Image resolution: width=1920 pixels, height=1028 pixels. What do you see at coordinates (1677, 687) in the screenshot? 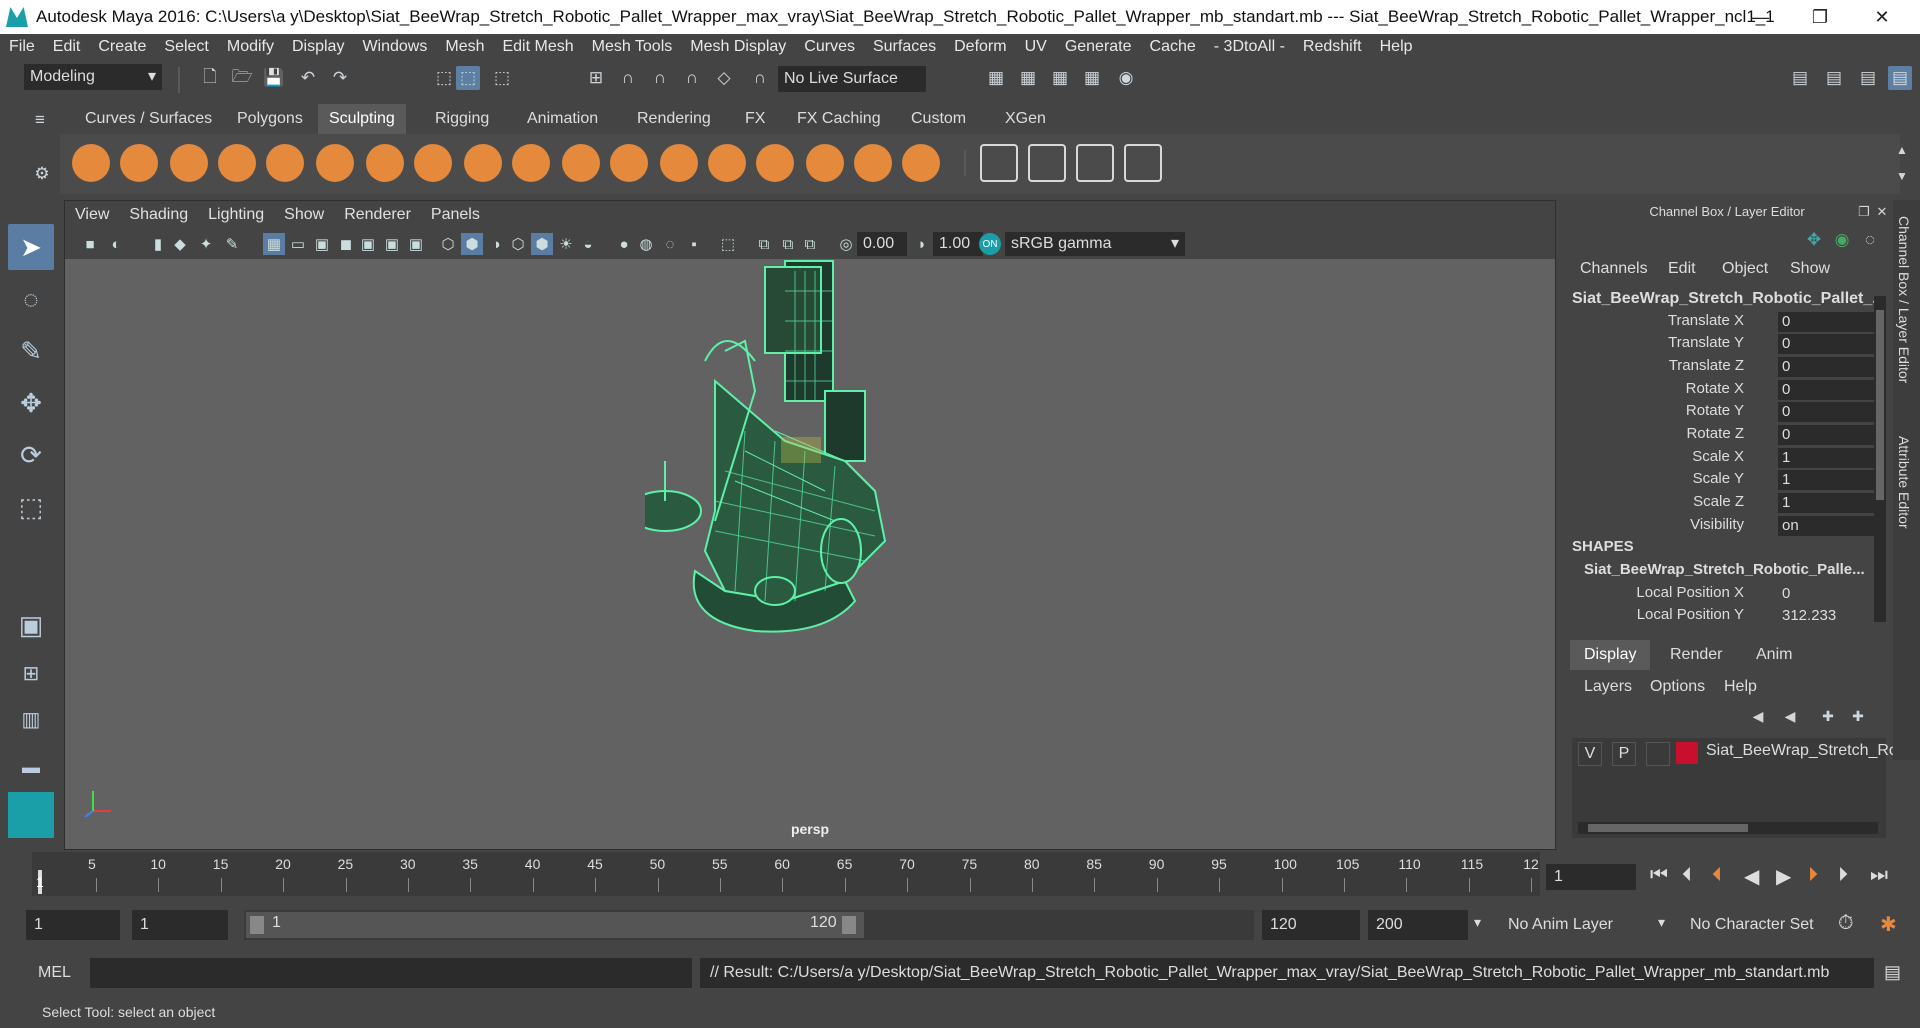
I see `layer-menu-options: Options` at bounding box center [1677, 687].